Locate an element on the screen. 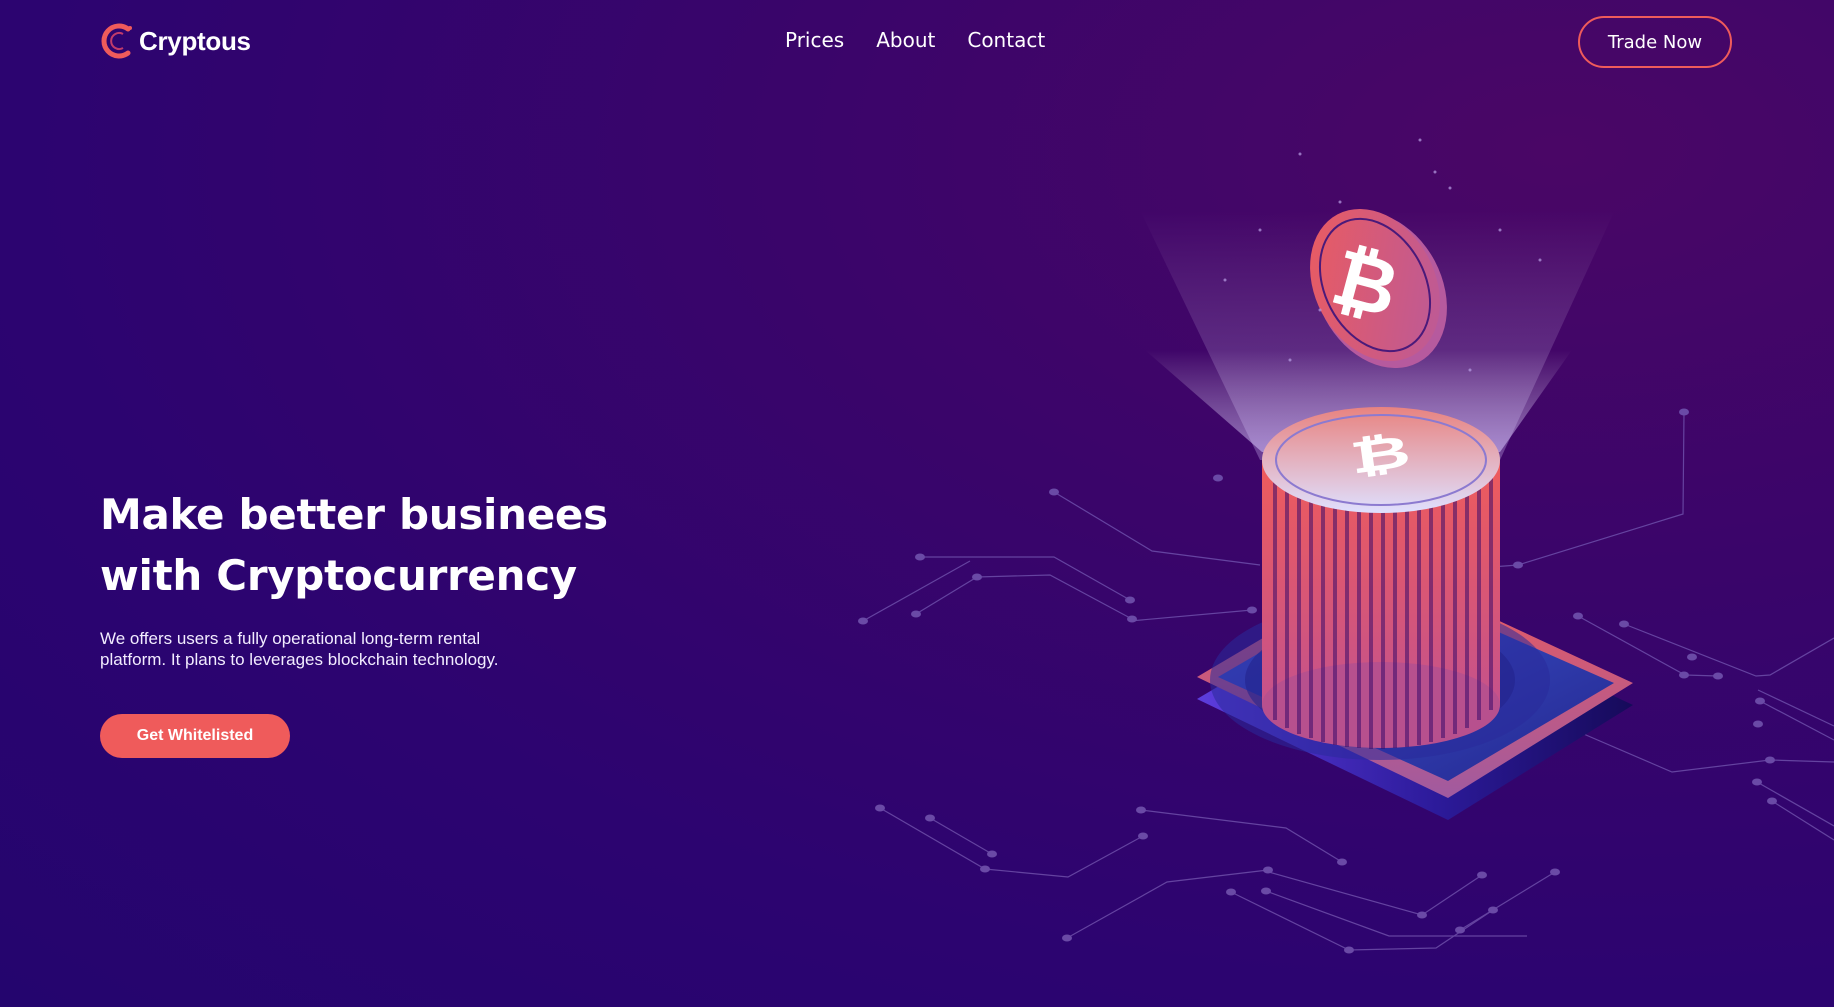 The width and height of the screenshot is (1834, 1007). bitcoin-tower-icon: ₿ is located at coordinates (1381, 578).